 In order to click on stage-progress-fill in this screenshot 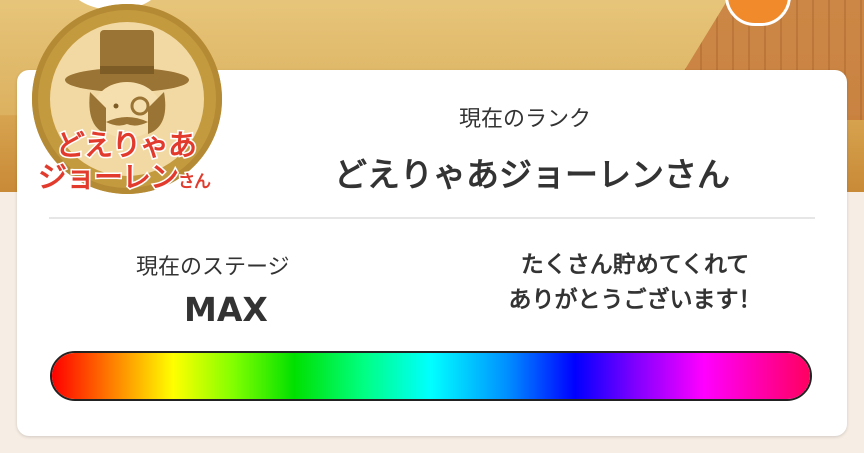, I will do `click(431, 376)`.